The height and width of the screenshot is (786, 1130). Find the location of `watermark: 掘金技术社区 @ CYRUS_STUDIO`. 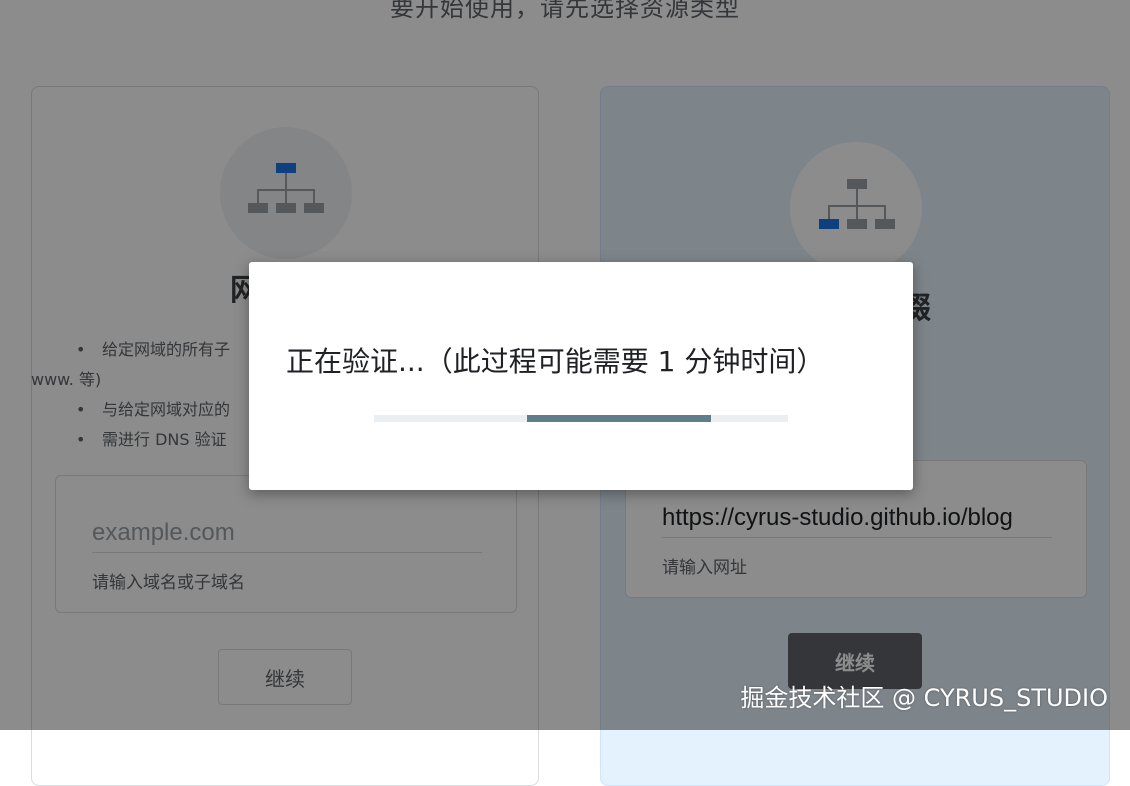

watermark: 掘金技术社区 @ CYRUS_STUDIO is located at coordinates (924, 698).